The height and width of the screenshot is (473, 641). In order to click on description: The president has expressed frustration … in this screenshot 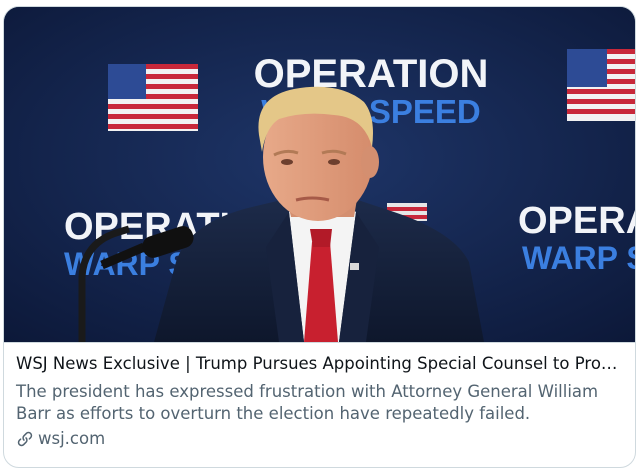, I will do `click(307, 402)`.